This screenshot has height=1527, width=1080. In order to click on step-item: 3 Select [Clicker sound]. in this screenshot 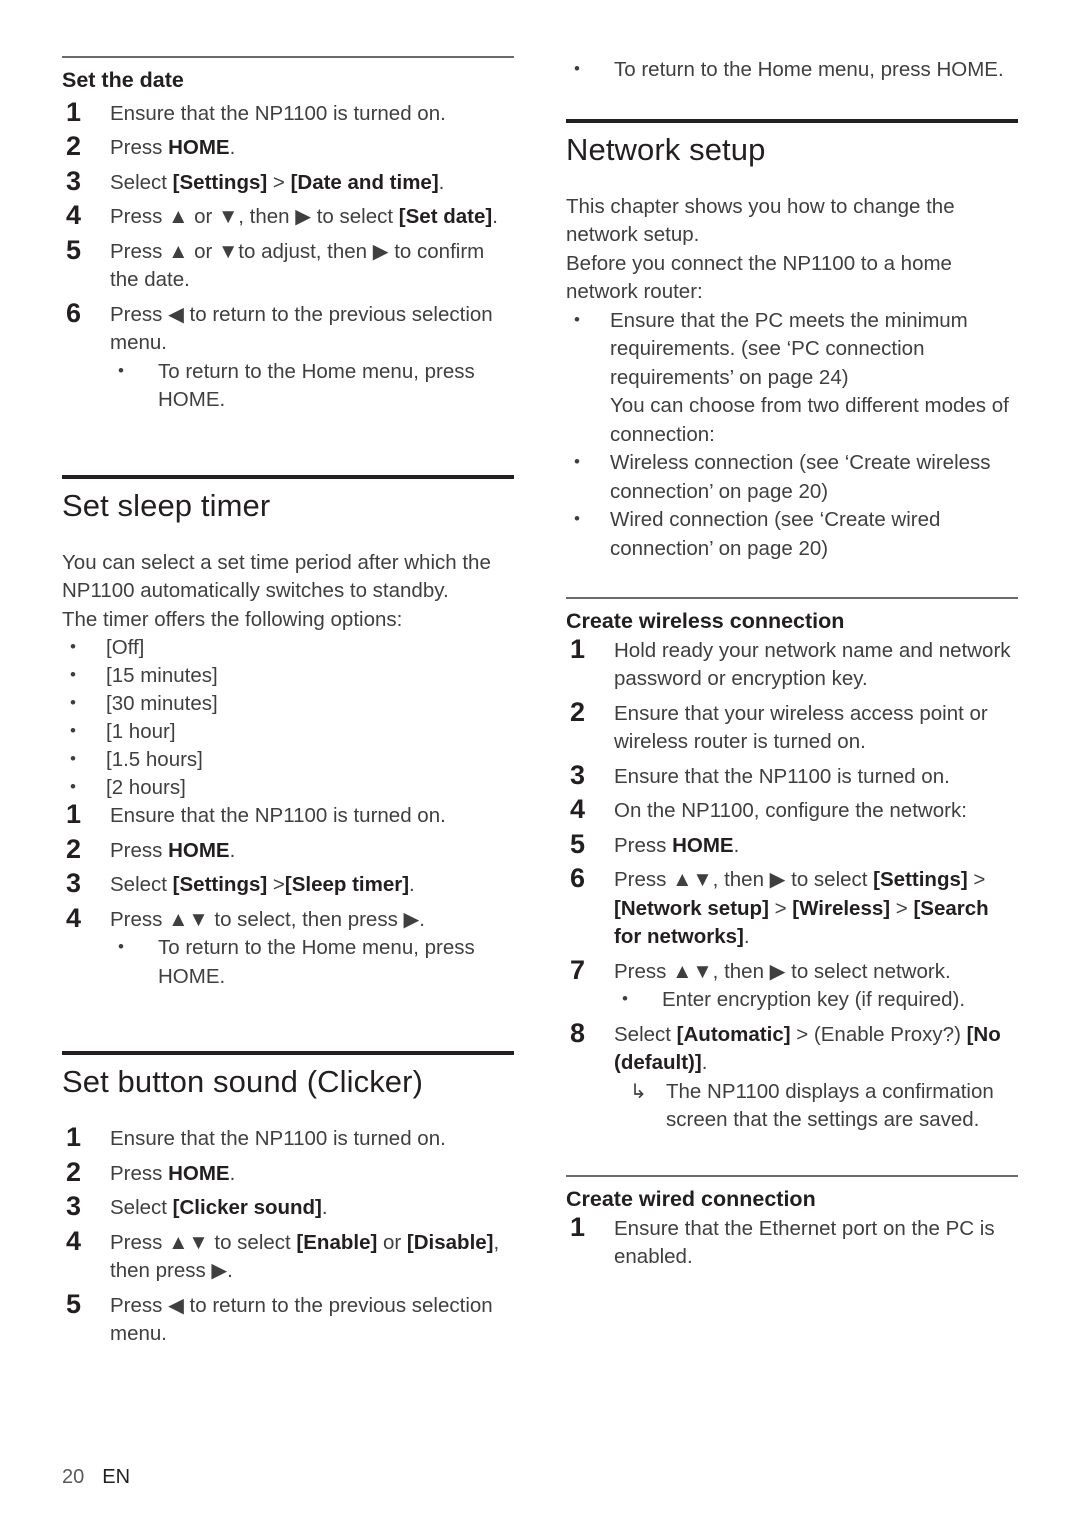, I will do `click(288, 1207)`.